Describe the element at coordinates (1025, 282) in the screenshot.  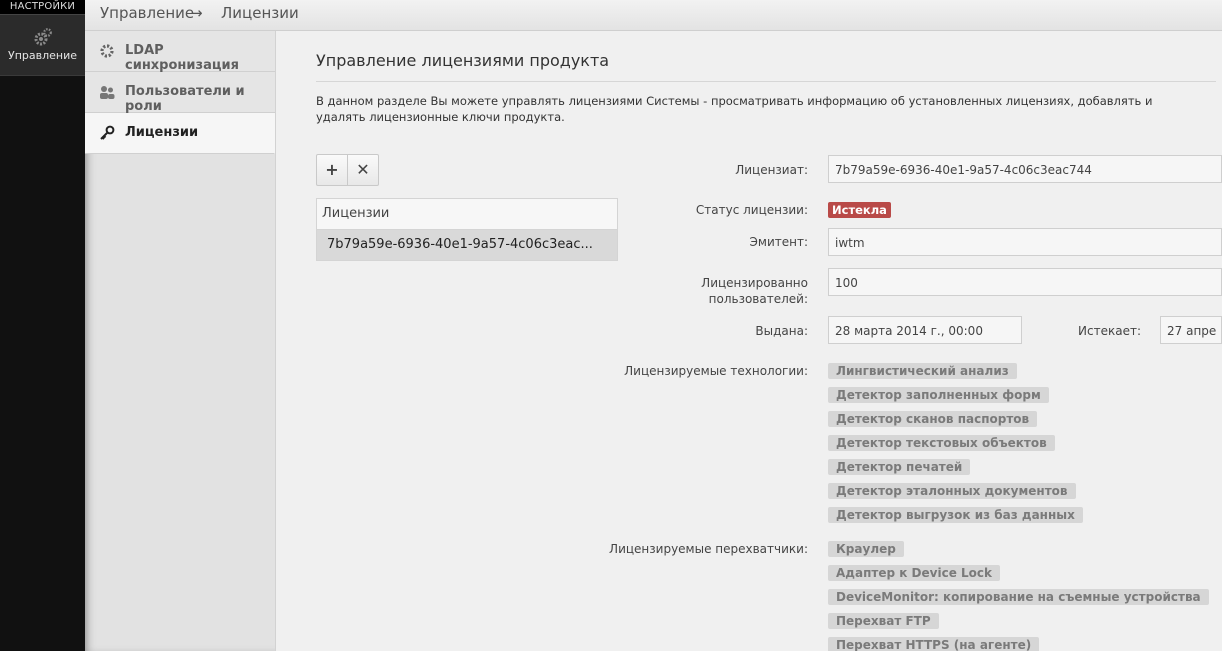
I see `users-field: 100` at that location.